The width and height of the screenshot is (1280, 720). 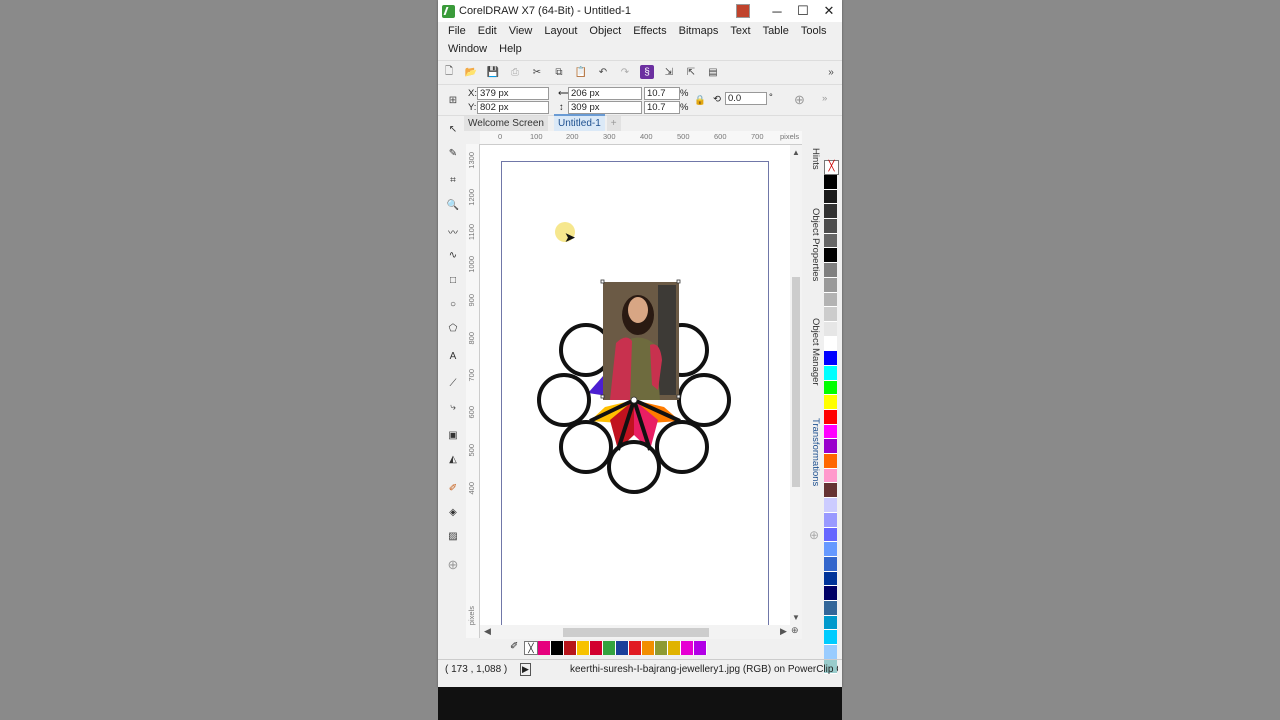 What do you see at coordinates (487, 31) in the screenshot?
I see `menu-edit: Edit` at bounding box center [487, 31].